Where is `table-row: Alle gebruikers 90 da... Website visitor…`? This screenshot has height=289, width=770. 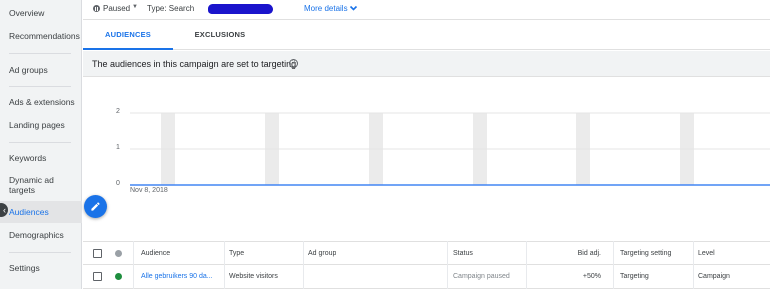 table-row: Alle gebruikers 90 da... Website visitor… is located at coordinates (426, 277).